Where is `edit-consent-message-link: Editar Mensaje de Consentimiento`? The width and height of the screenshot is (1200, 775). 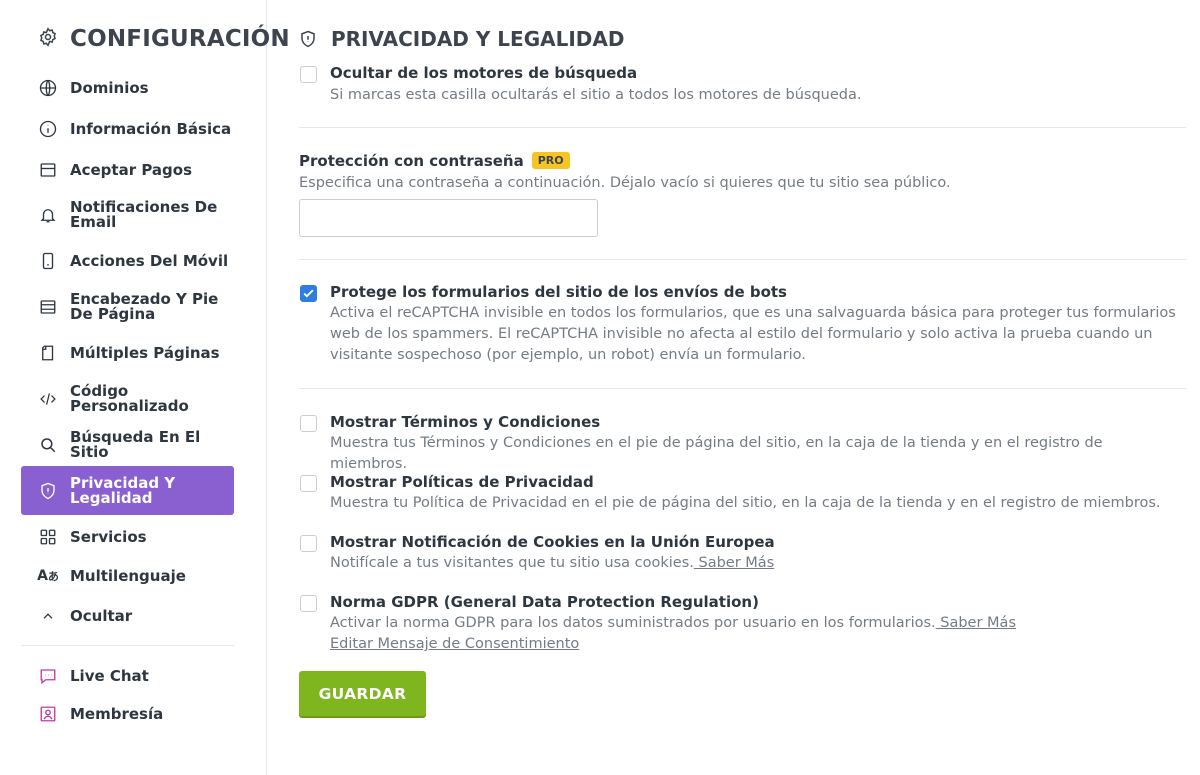
edit-consent-message-link: Editar Mensaje de Consentimiento is located at coordinates (454, 644).